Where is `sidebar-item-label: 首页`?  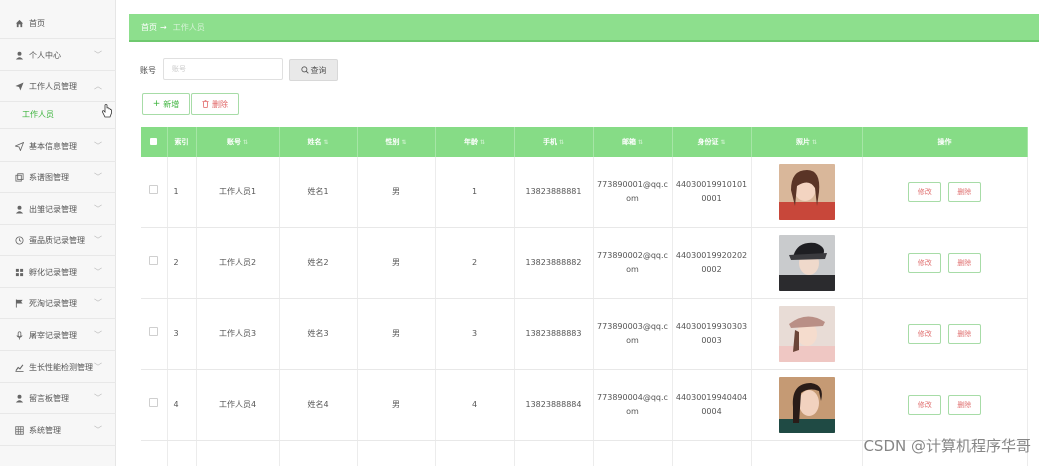
sidebar-item-label: 首页 is located at coordinates (37, 23).